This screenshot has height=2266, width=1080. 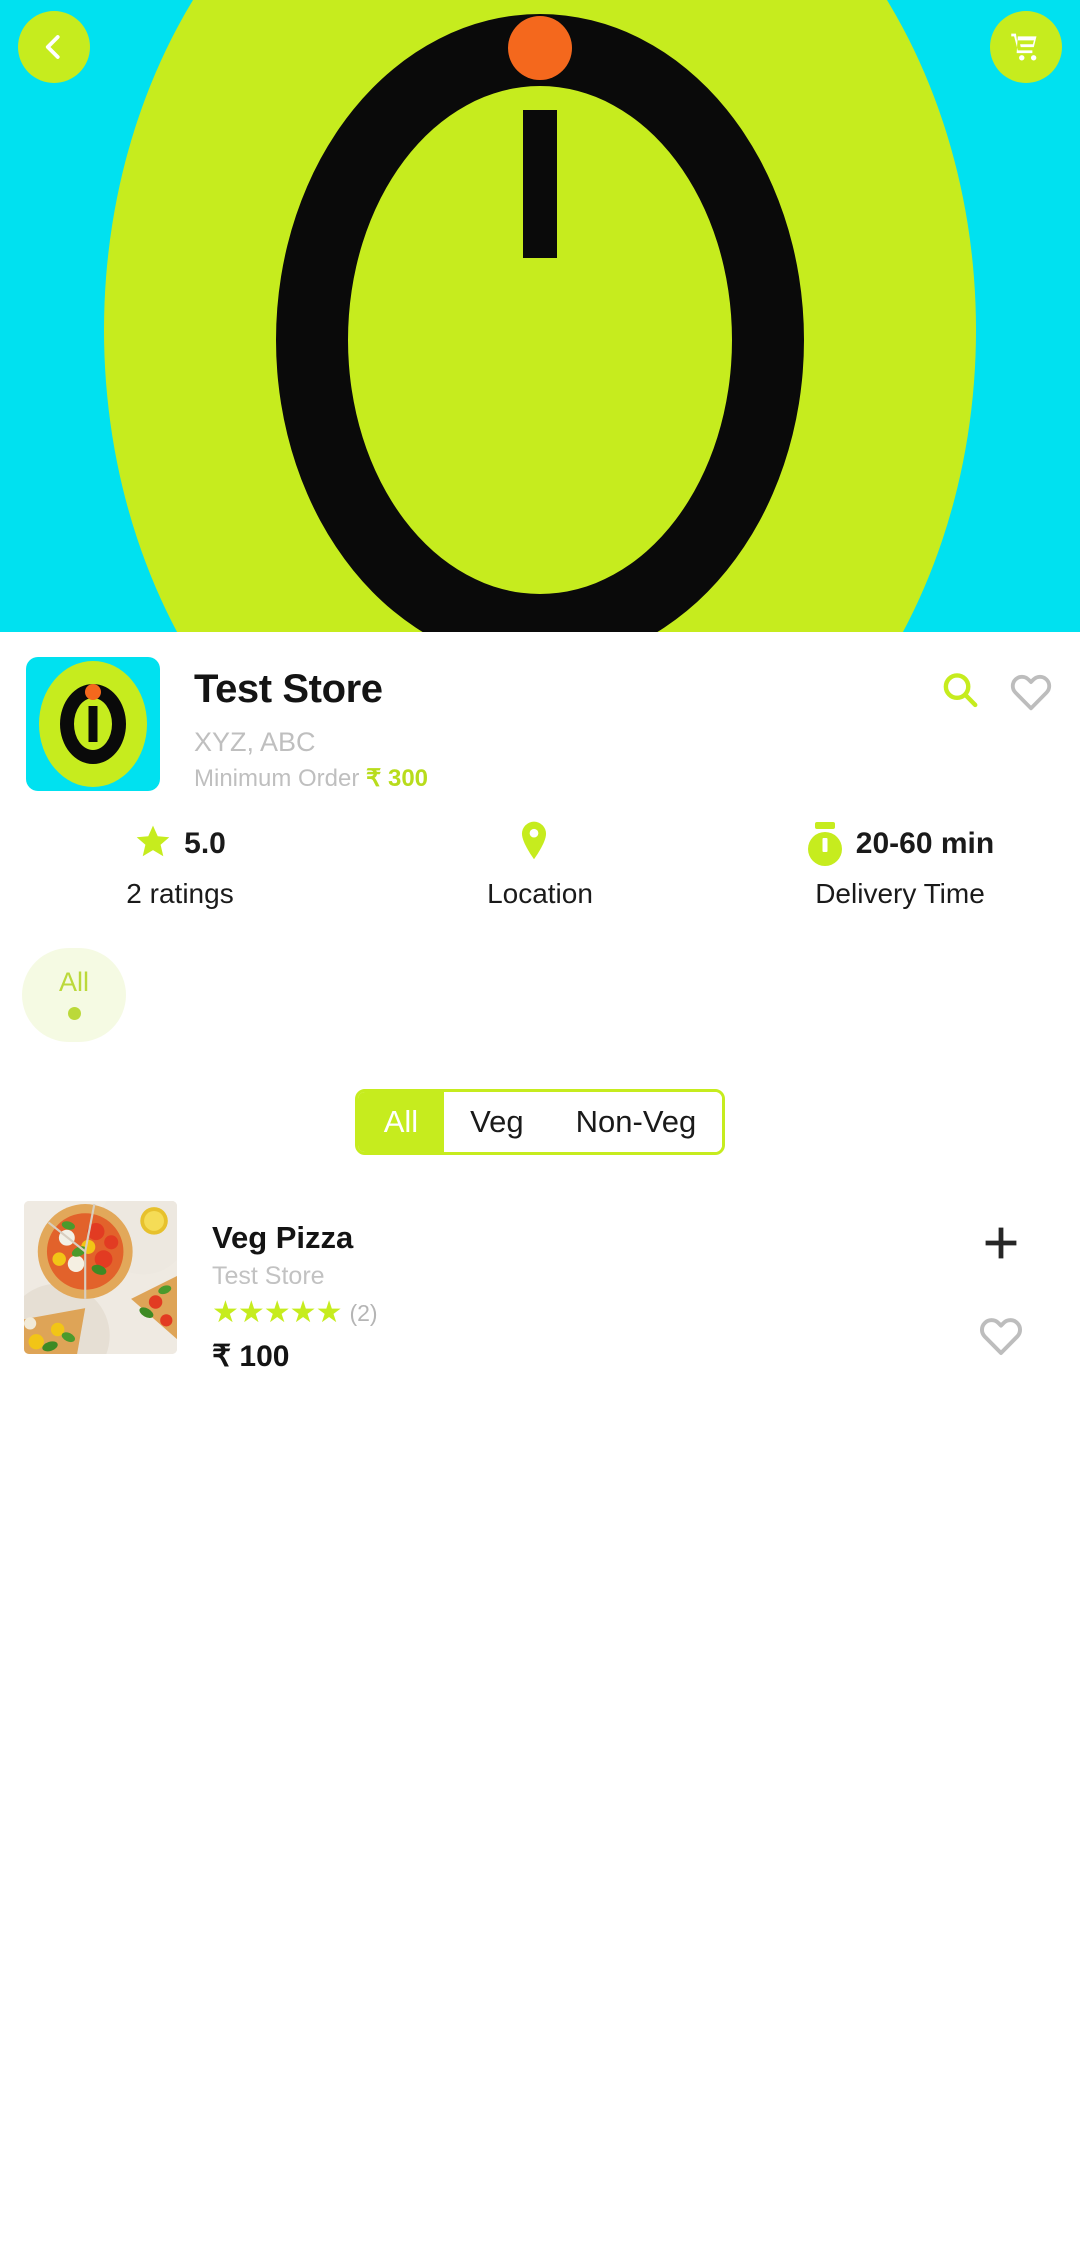 I want to click on stat-ratings-value: 5.0, so click(x=205, y=843).